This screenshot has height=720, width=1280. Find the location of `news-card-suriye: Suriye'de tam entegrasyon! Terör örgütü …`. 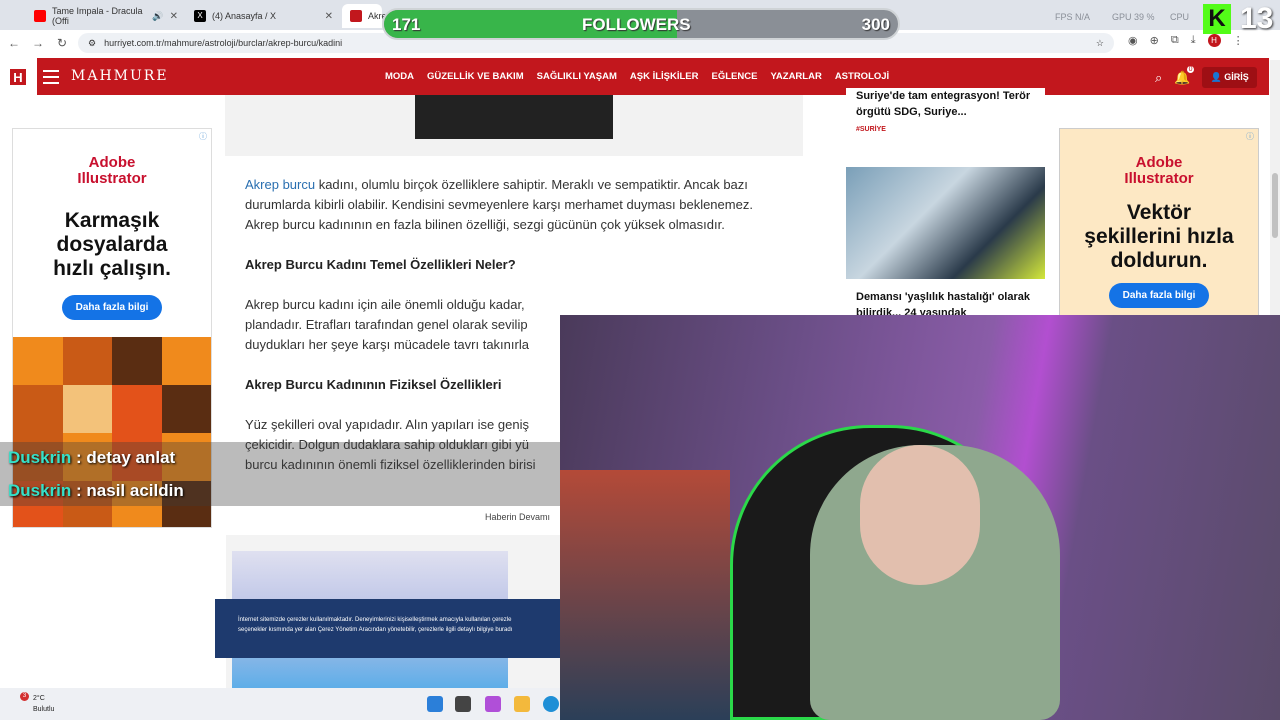

news-card-suriye: Suriye'de tam entegrasyon! Terör örgütü … is located at coordinates (945, 120).